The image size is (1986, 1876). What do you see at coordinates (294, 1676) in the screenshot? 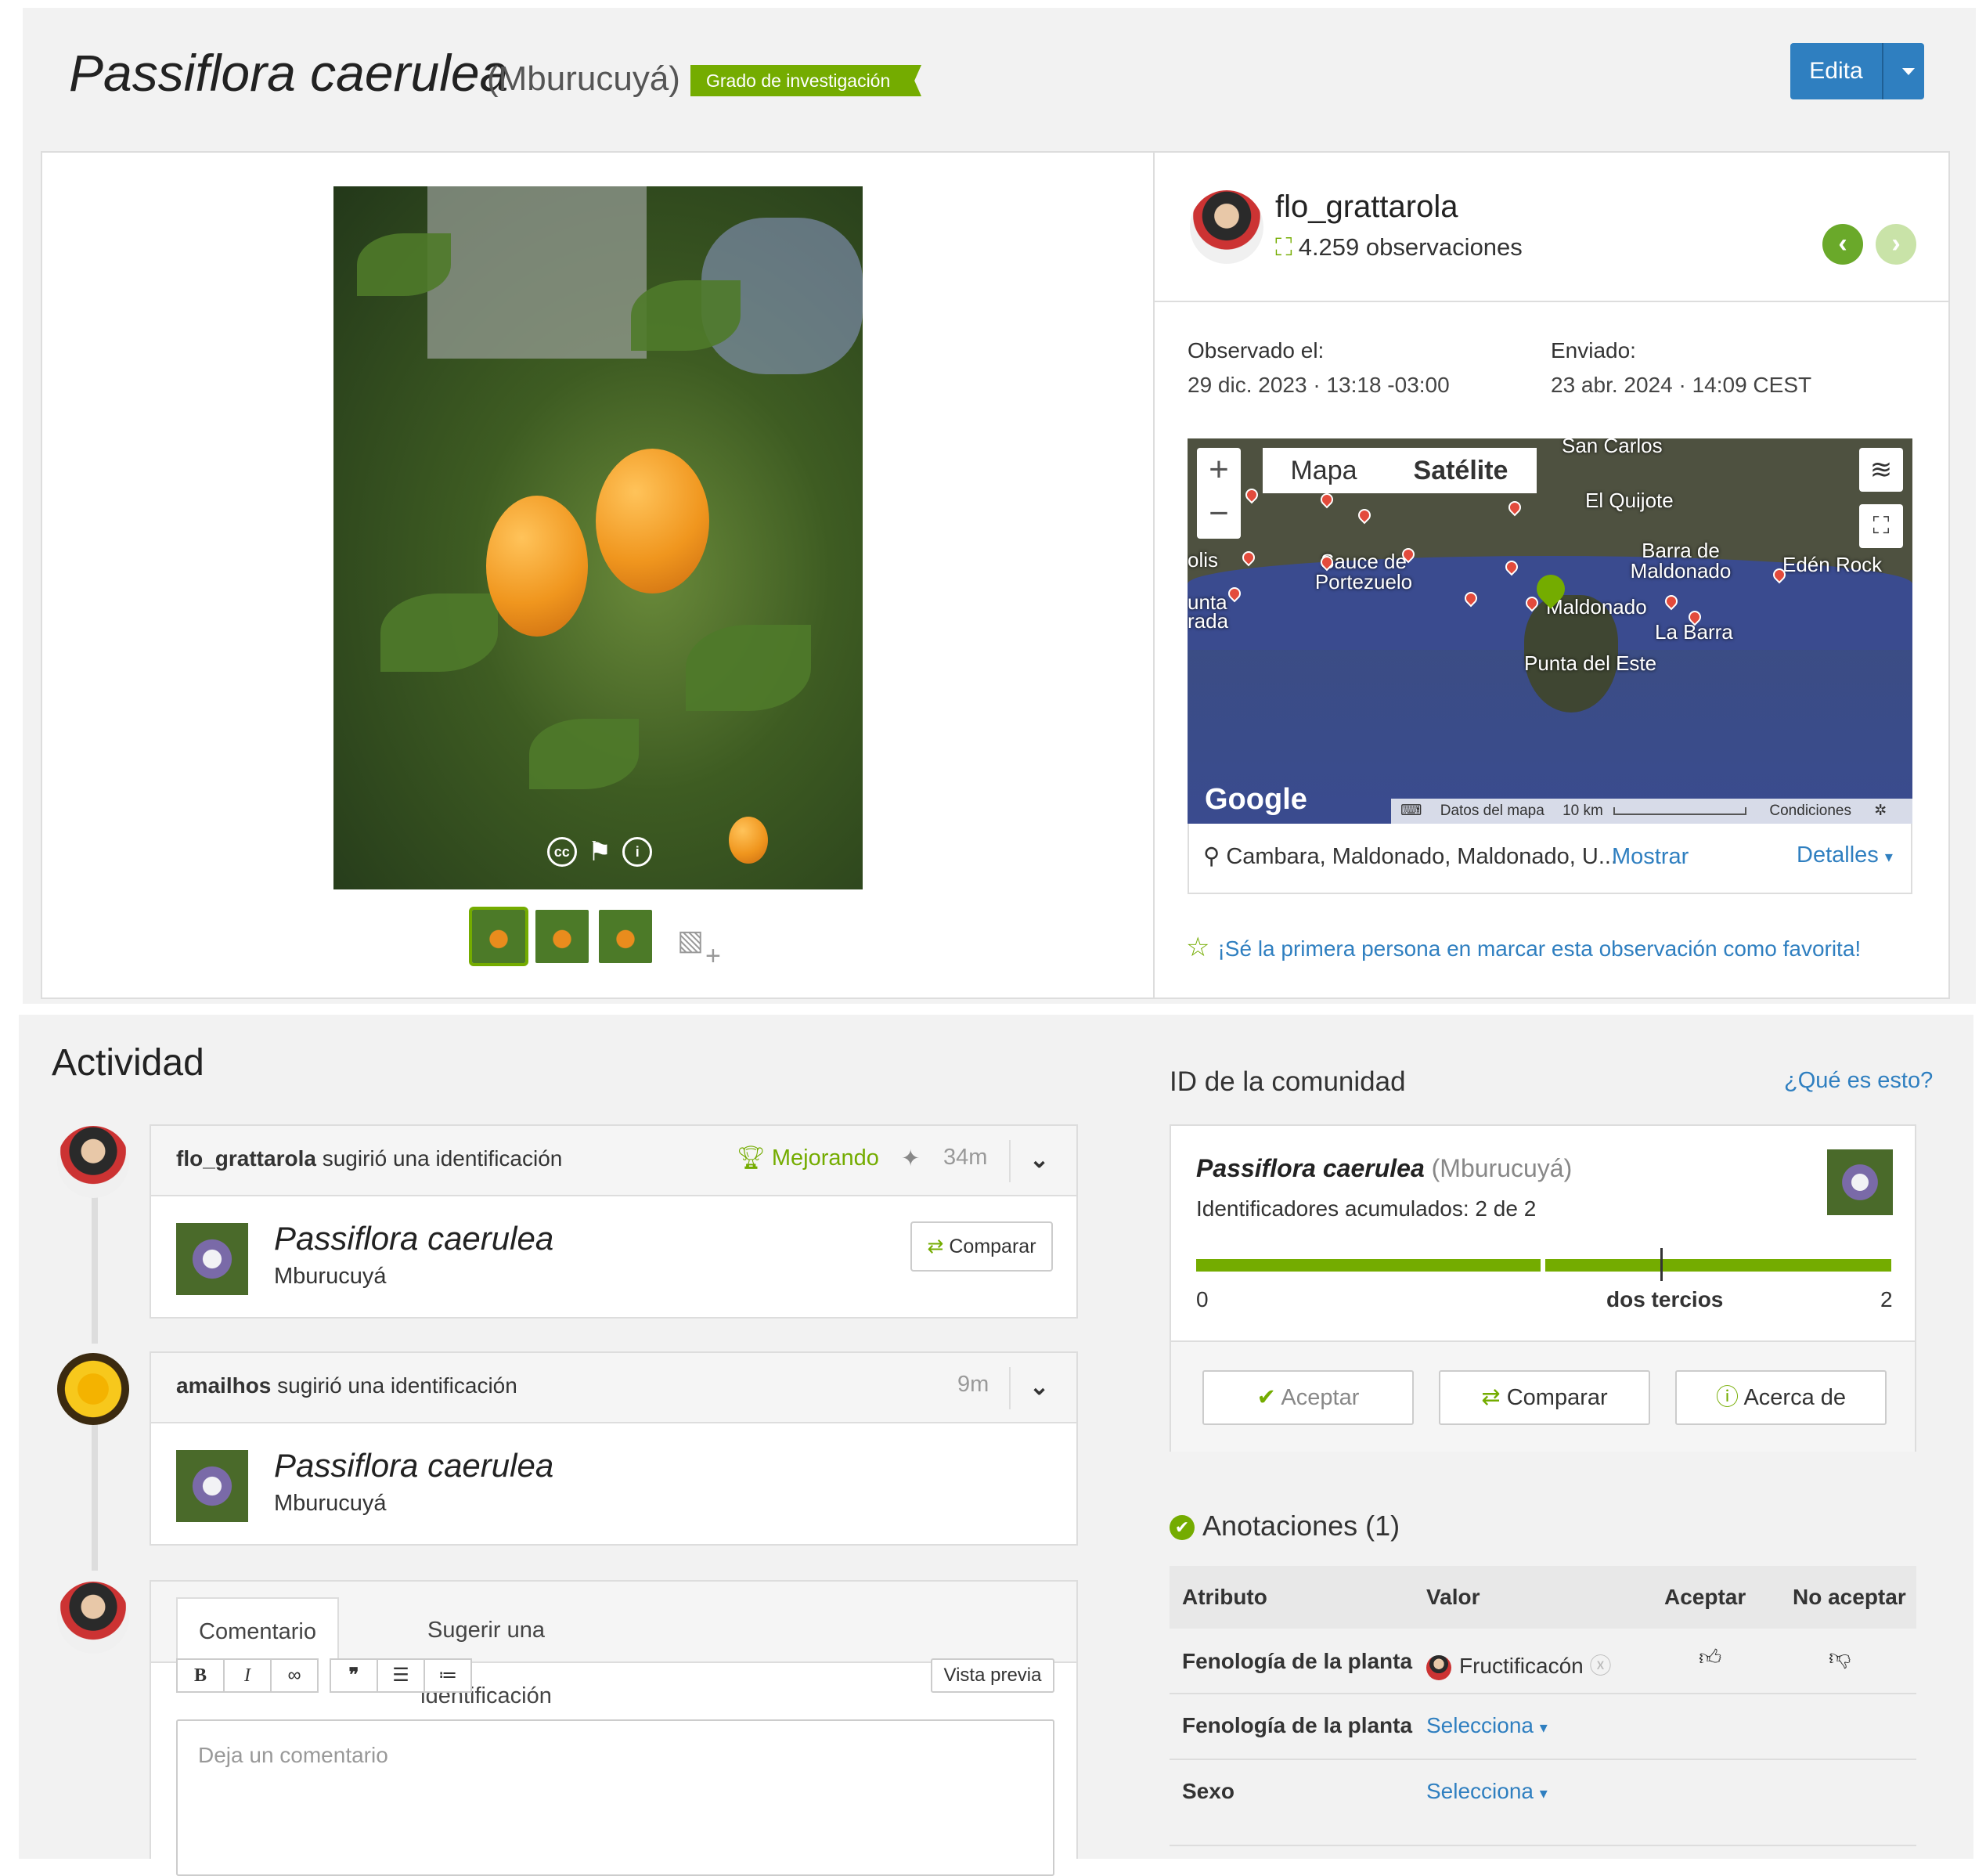
I see `link-button: ∞` at bounding box center [294, 1676].